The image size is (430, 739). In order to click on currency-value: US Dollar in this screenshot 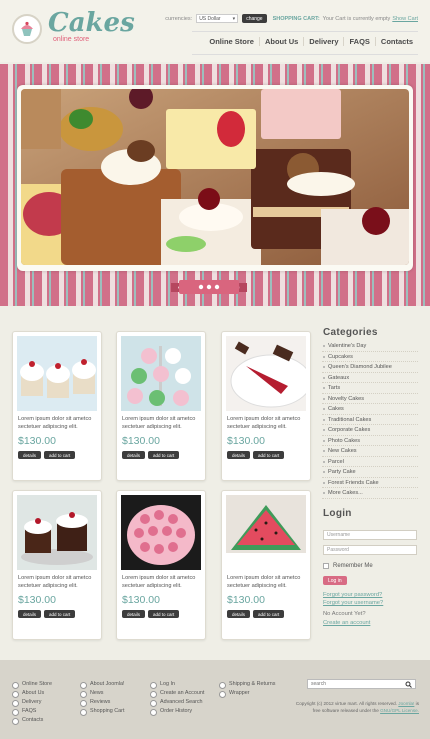, I will do `click(210, 18)`.